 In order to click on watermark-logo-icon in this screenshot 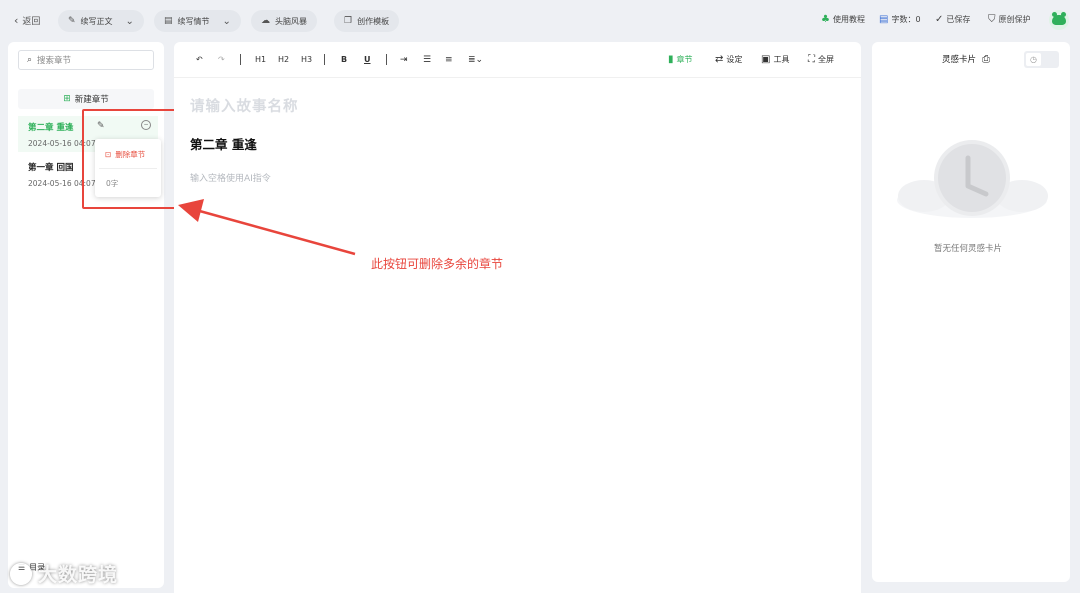, I will do `click(21, 573)`.